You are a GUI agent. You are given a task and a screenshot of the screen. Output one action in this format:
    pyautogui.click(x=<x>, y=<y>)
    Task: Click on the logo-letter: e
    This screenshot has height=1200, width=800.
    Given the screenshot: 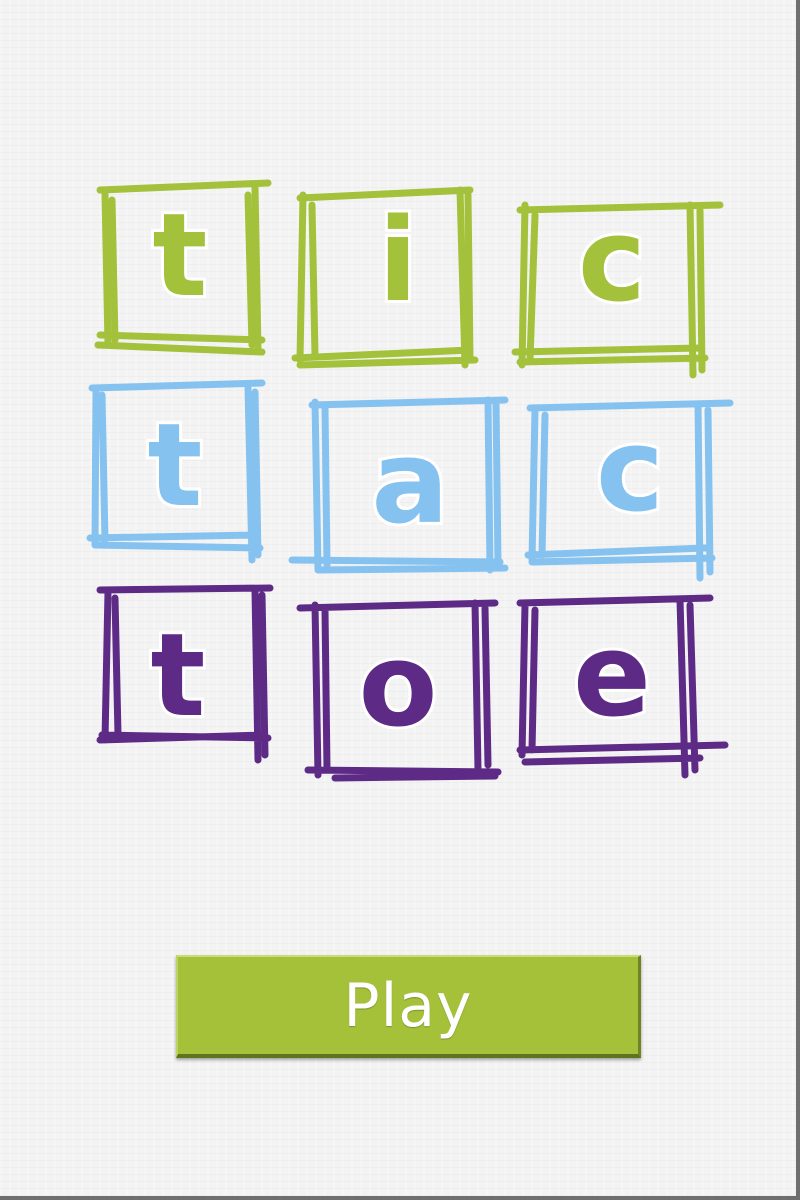 What is the action you would take?
    pyautogui.click(x=612, y=676)
    